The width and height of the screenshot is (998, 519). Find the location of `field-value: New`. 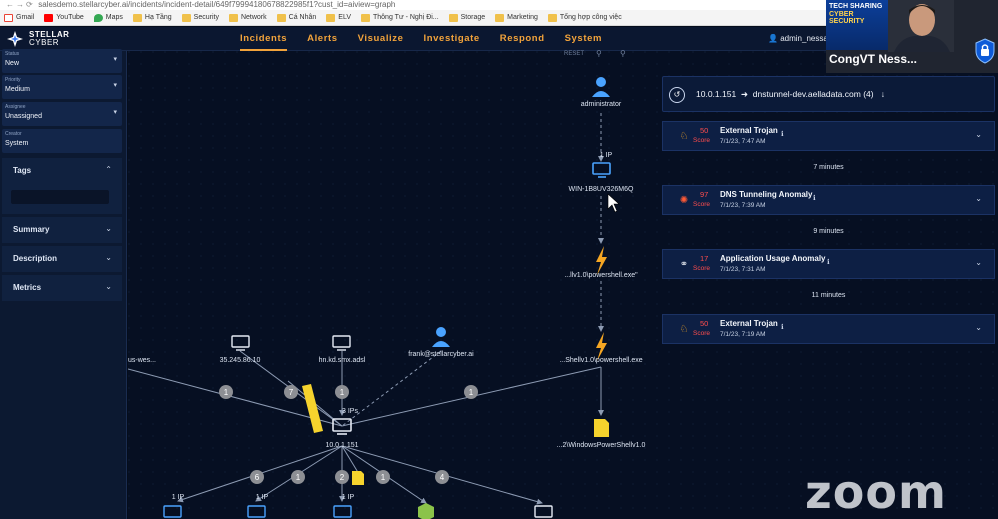

field-value: New is located at coordinates (12, 63).